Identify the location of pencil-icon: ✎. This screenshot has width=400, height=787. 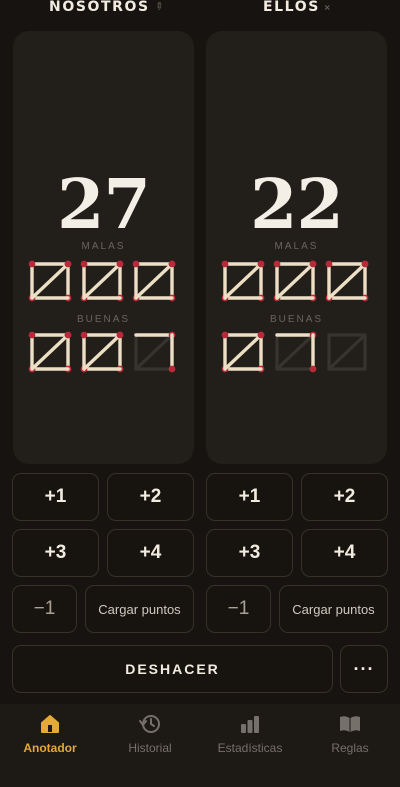
(158, 7).